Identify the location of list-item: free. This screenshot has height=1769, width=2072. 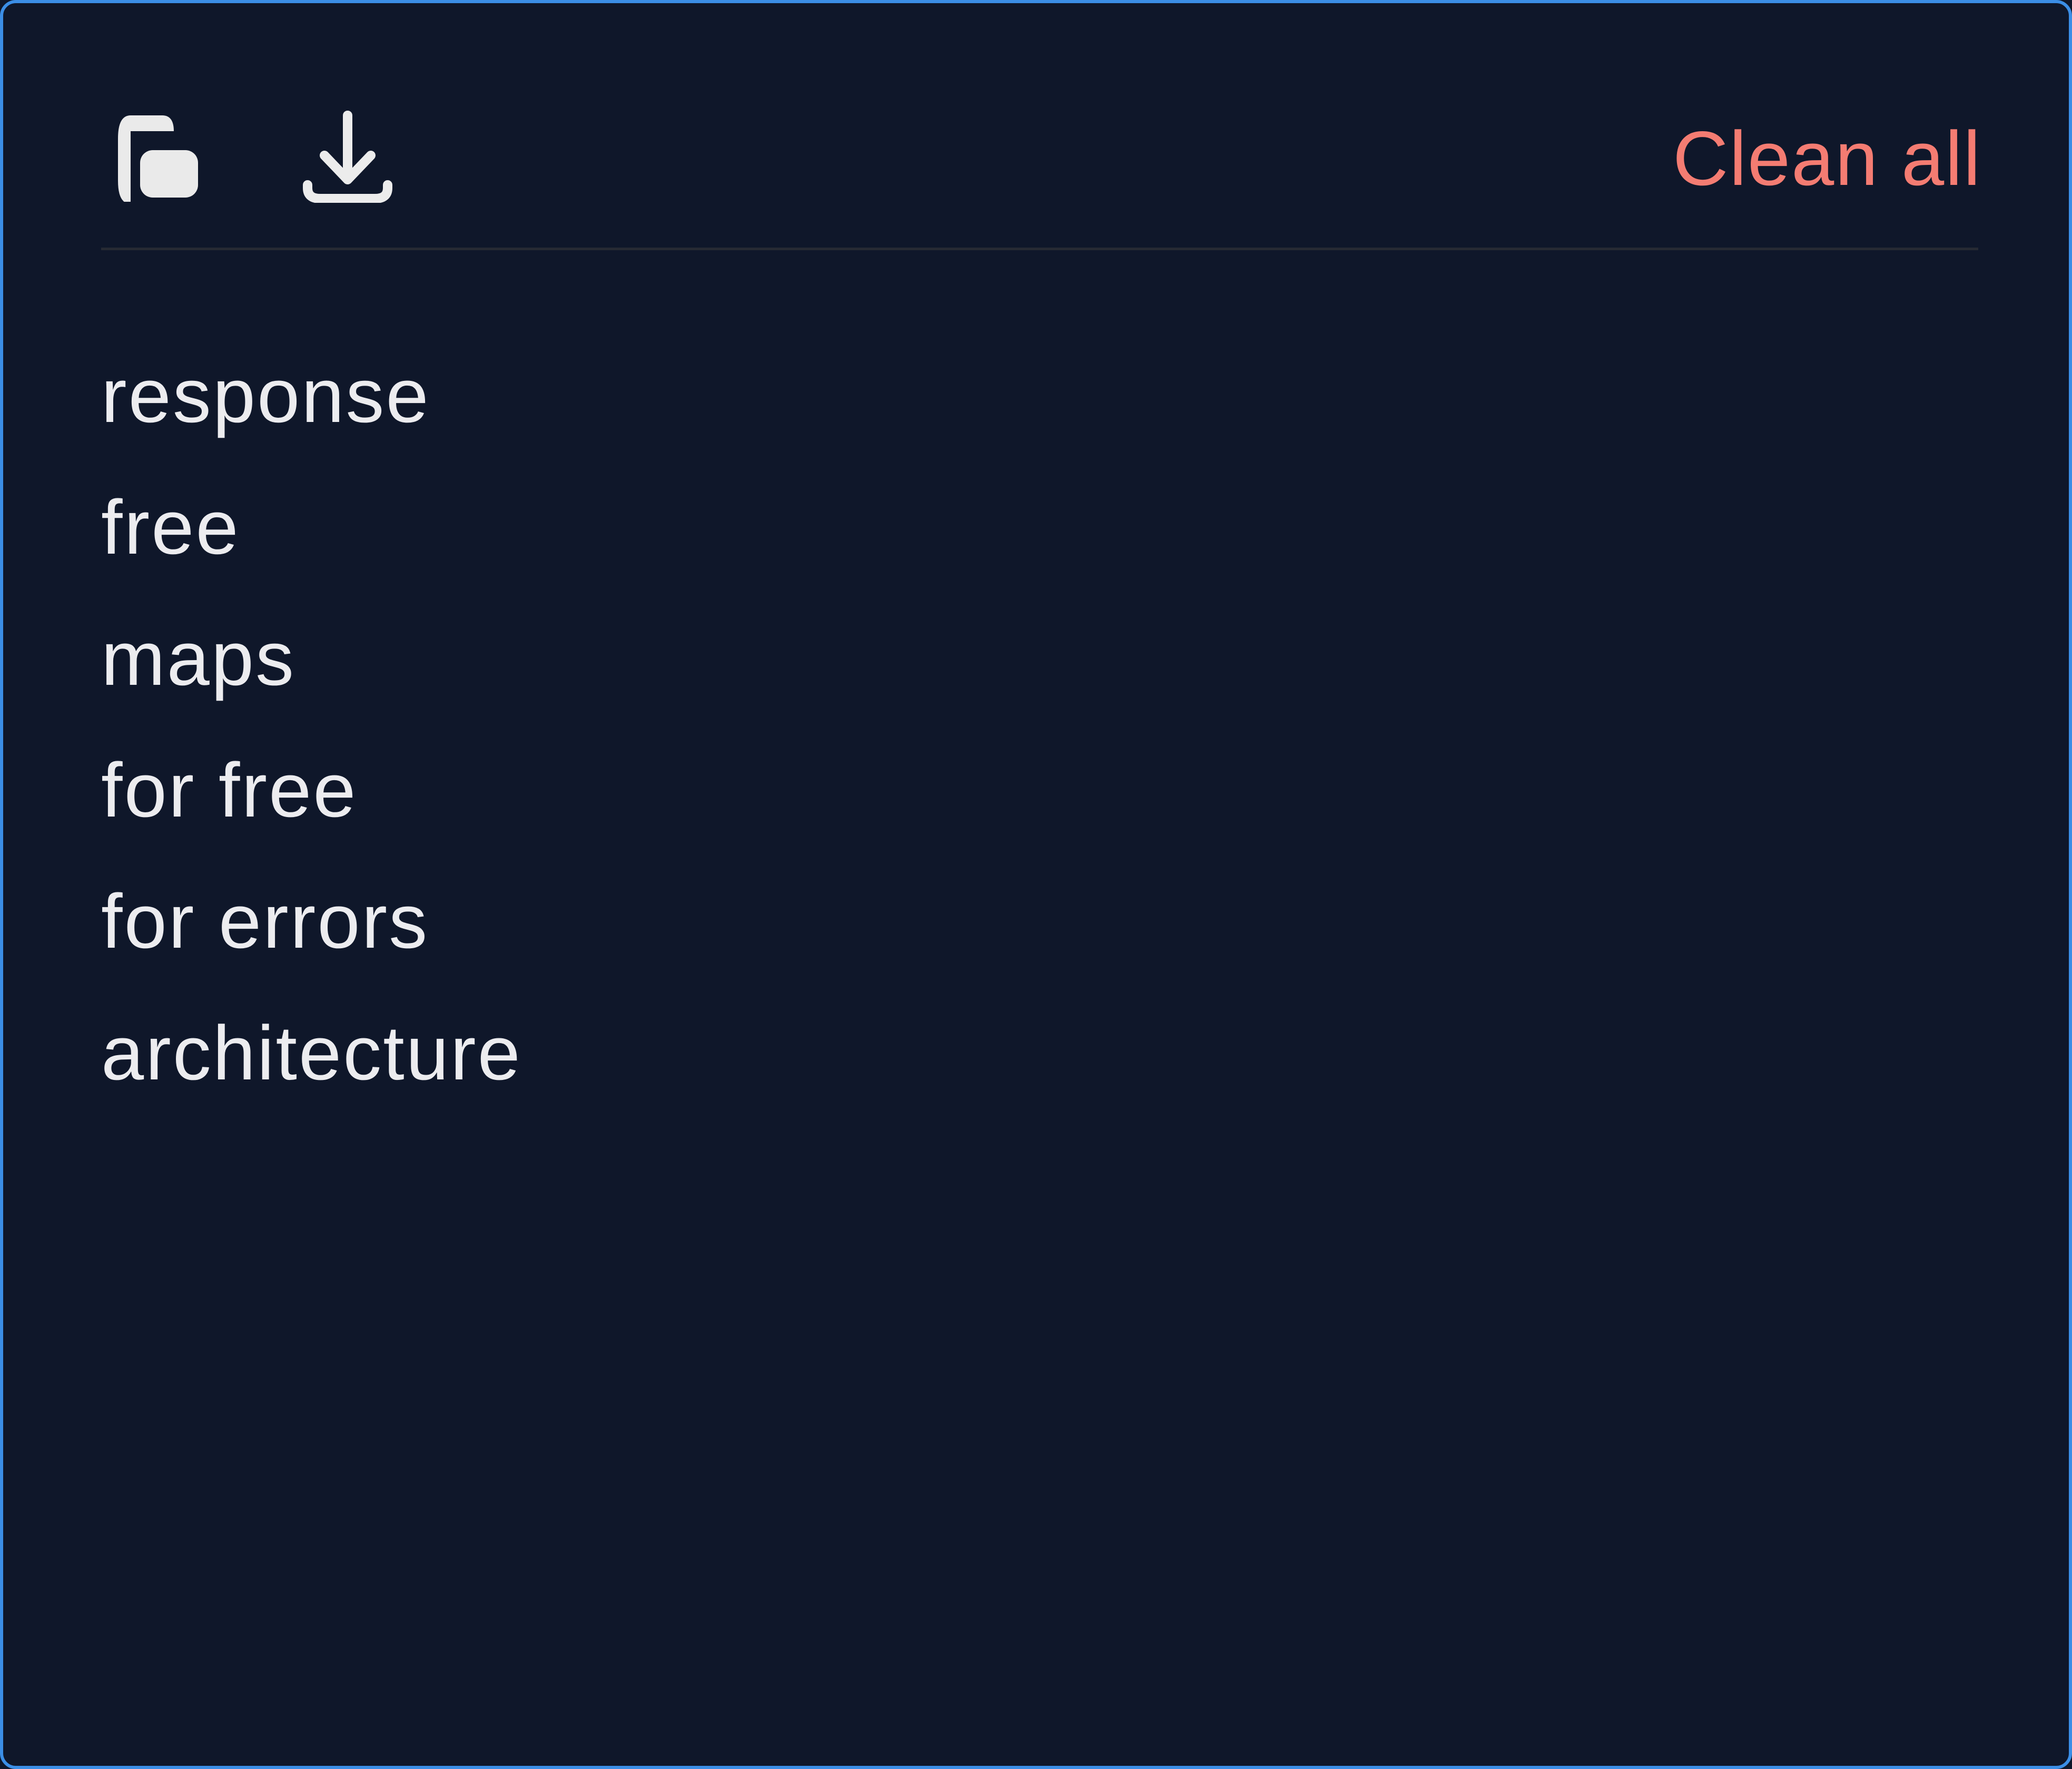
(311, 543).